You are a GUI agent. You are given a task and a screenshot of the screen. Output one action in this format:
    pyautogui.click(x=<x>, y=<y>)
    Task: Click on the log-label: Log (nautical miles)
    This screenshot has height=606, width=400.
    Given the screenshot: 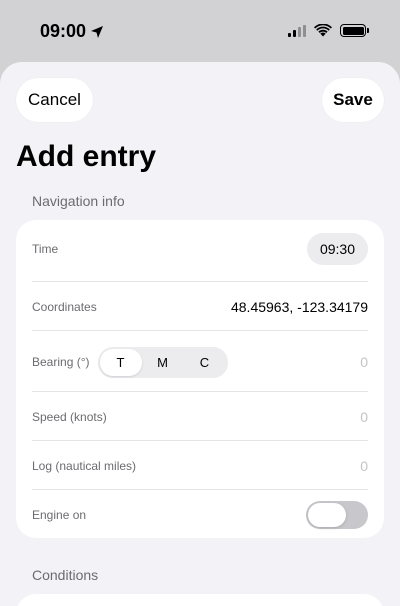 What is the action you would take?
    pyautogui.click(x=84, y=466)
    